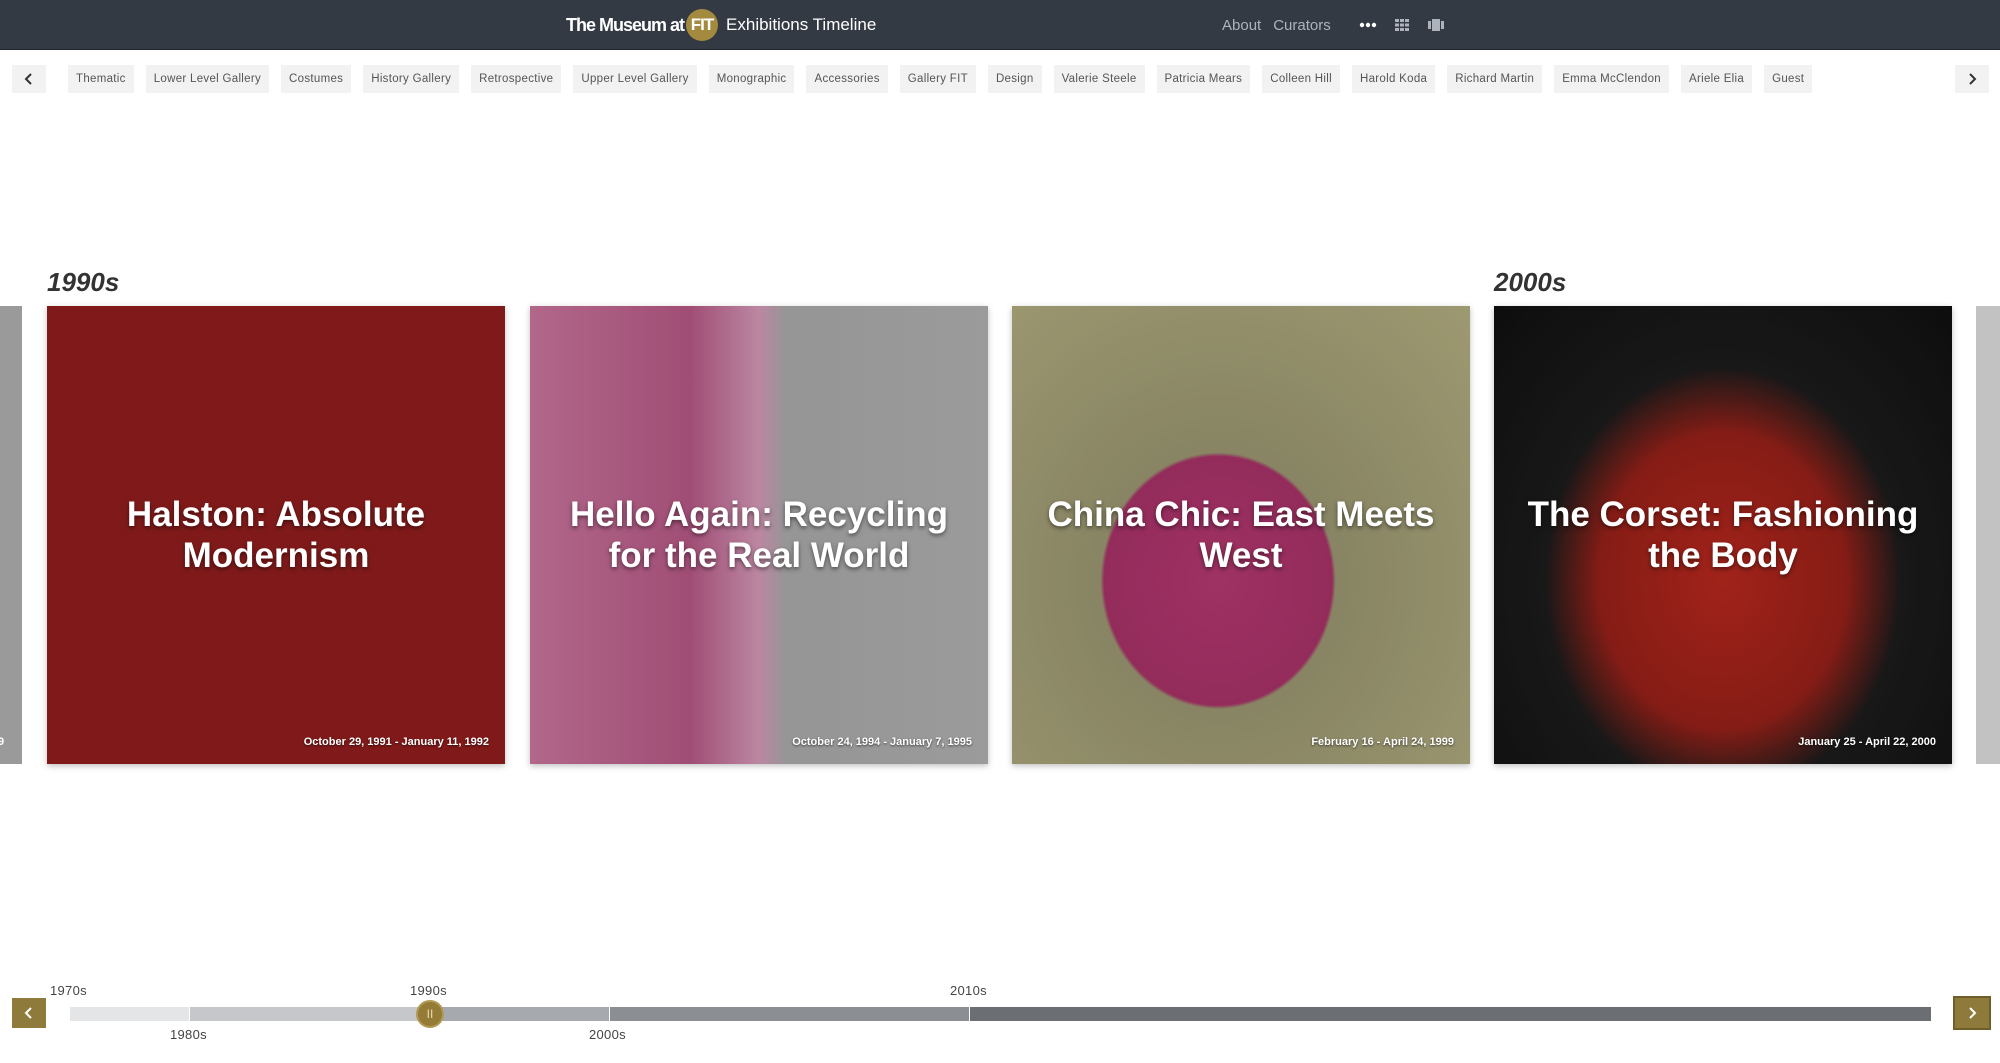 Image resolution: width=2000 pixels, height=1063 pixels. What do you see at coordinates (968, 990) in the screenshot?
I see `timeline-label-2010s: 2010s` at bounding box center [968, 990].